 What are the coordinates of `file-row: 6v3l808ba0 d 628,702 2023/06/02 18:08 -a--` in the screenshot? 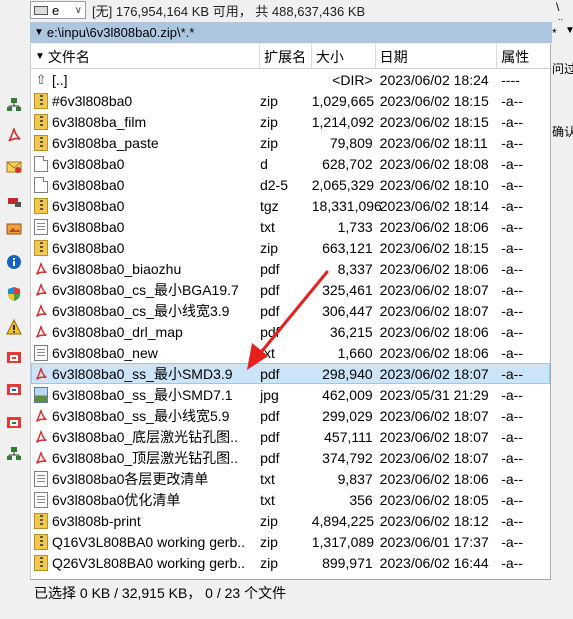 It's located at (290, 163).